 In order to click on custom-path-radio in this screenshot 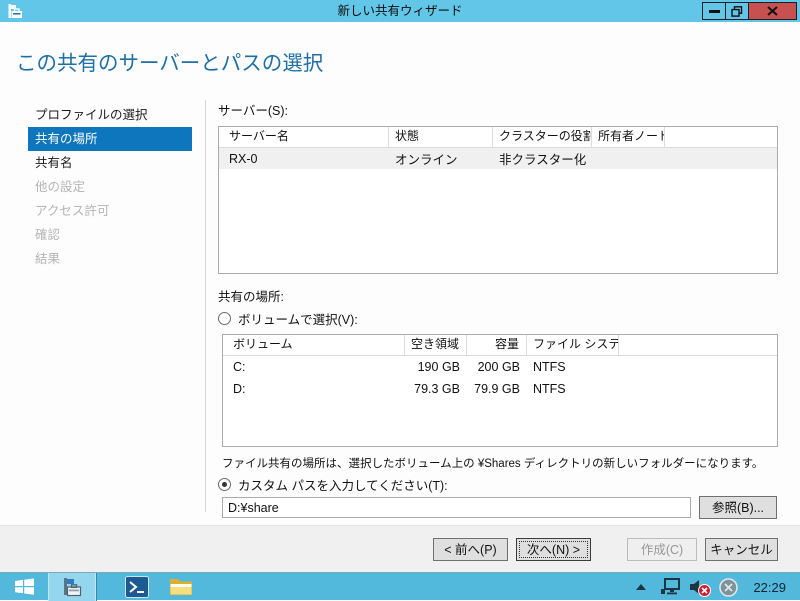, I will do `click(224, 484)`.